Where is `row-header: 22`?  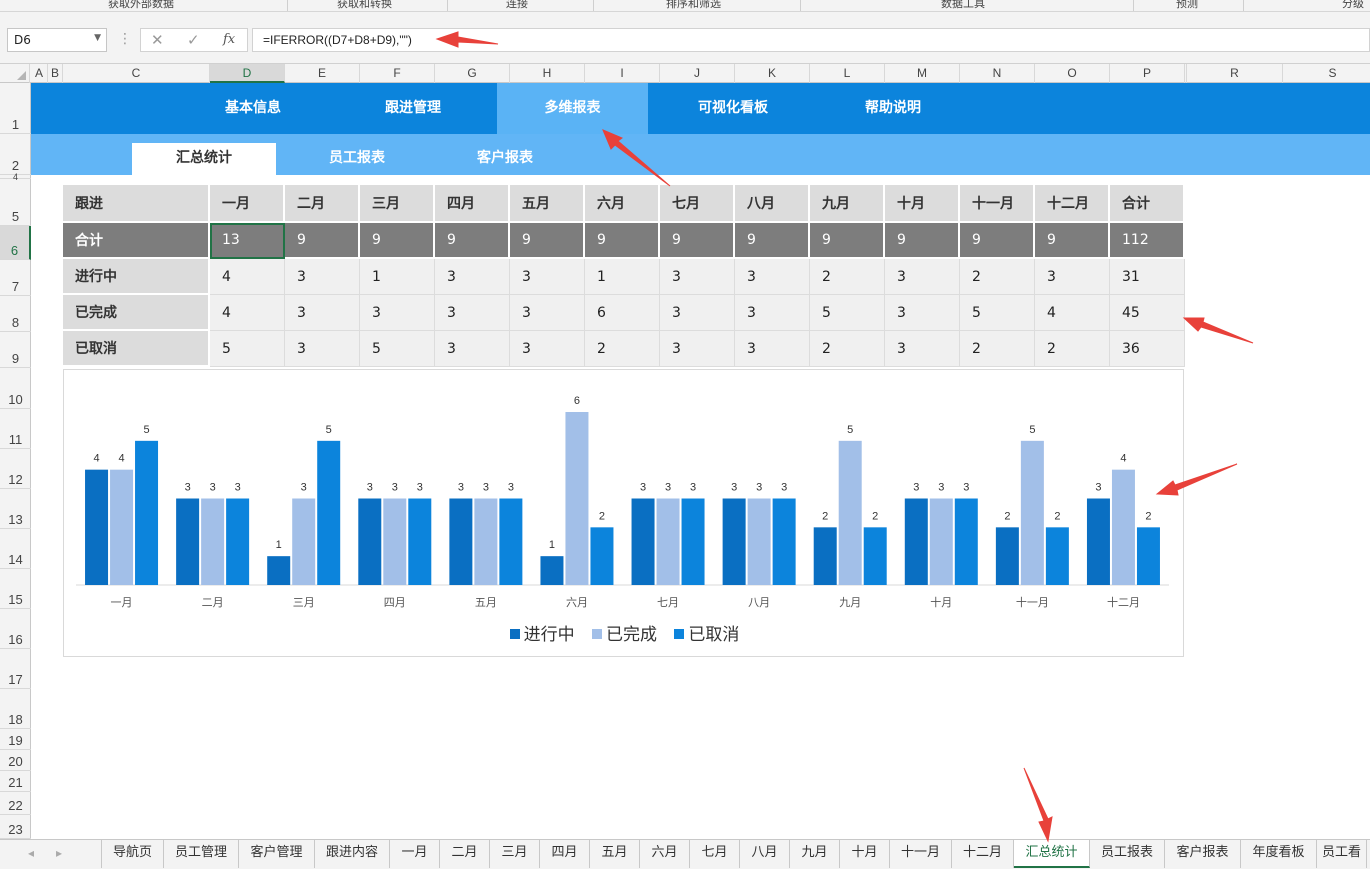 row-header: 22 is located at coordinates (15, 803).